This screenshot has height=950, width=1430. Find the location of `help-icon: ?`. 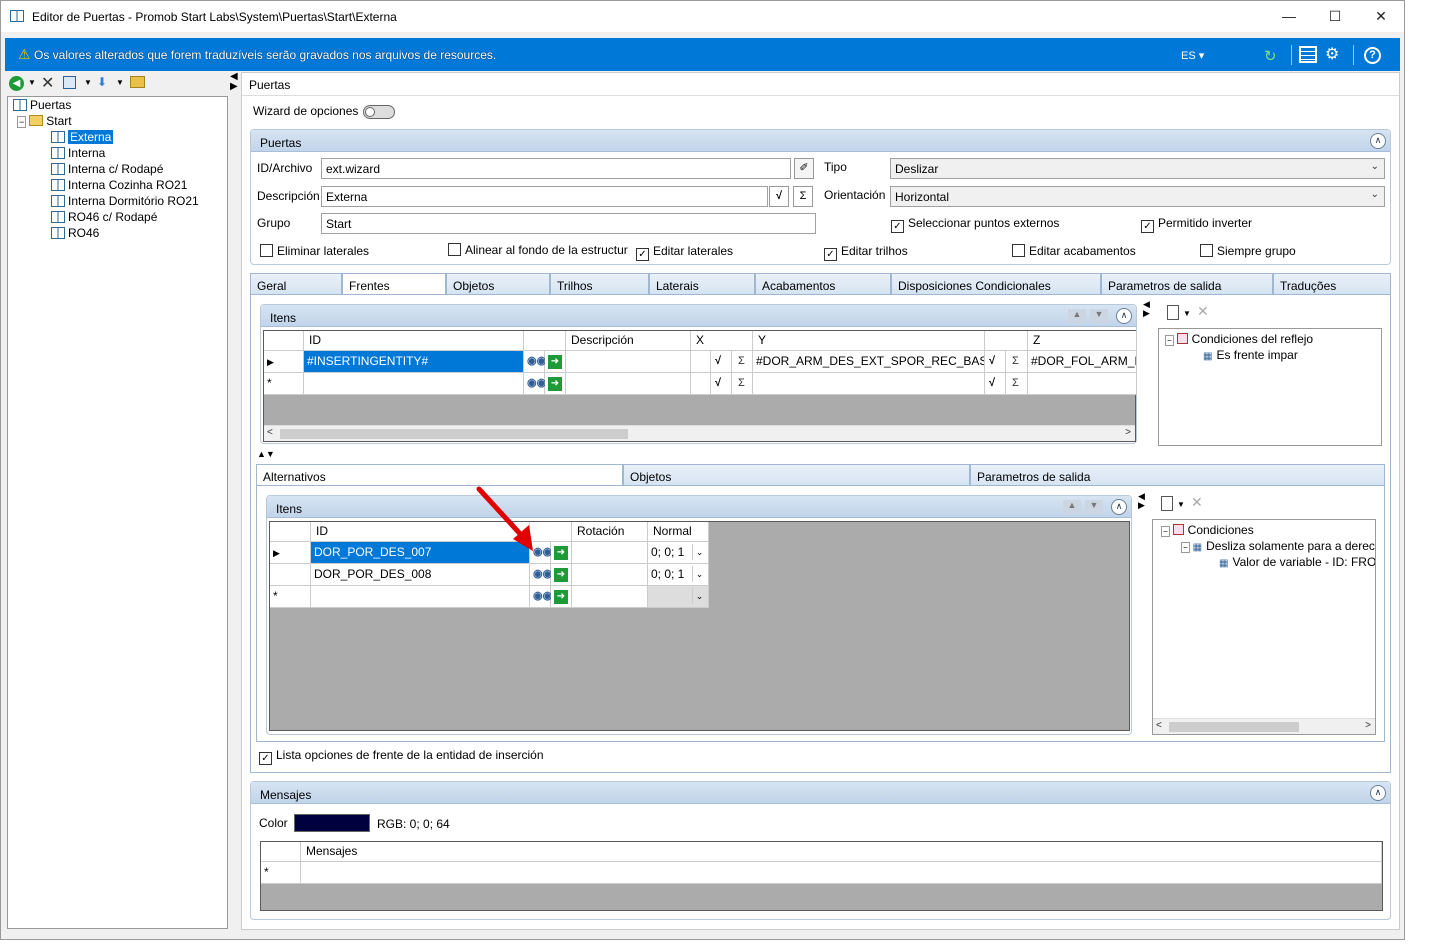

help-icon: ? is located at coordinates (1372, 55).